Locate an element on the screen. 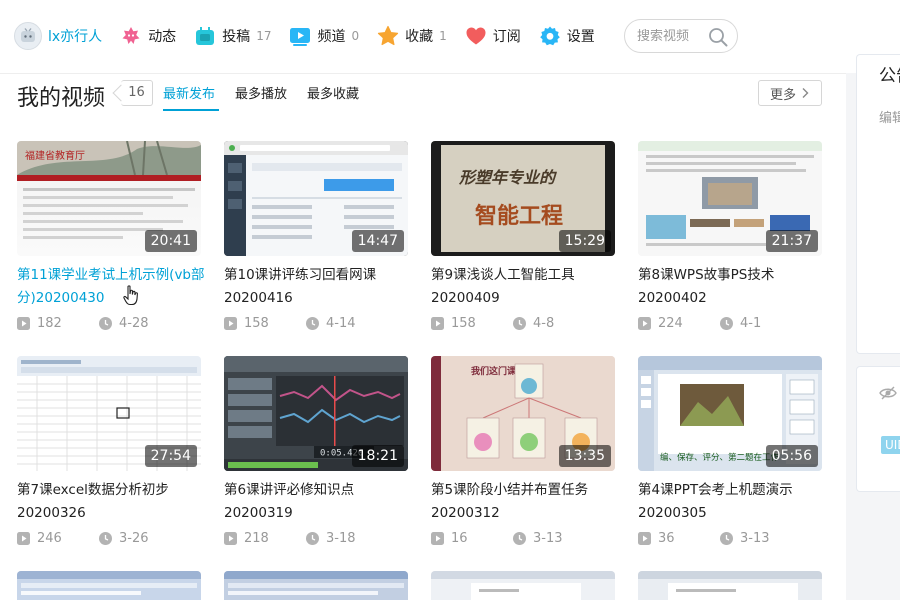 The height and width of the screenshot is (600, 900). nav-label-subscriptions: 订阅 is located at coordinates (506, 37).